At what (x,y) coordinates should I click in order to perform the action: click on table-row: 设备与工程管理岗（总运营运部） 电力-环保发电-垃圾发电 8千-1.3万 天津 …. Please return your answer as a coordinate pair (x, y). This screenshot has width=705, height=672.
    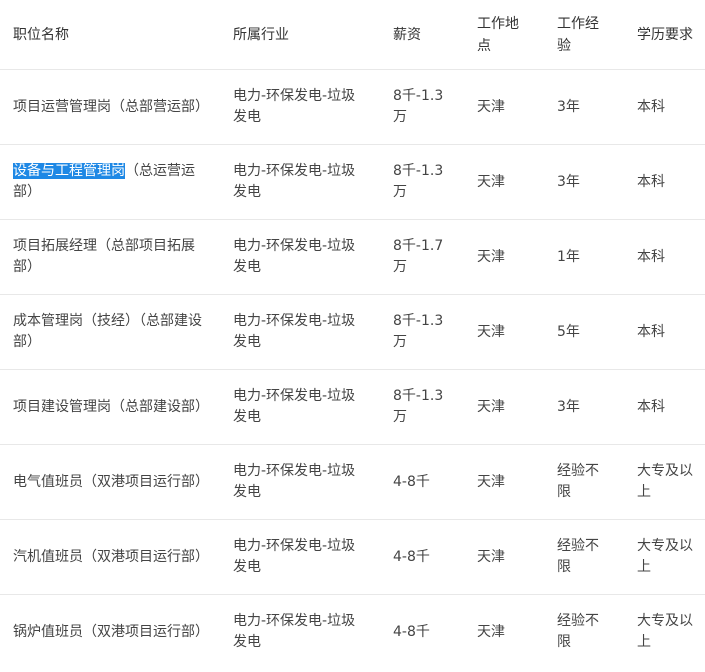
    Looking at the image, I should click on (352, 182).